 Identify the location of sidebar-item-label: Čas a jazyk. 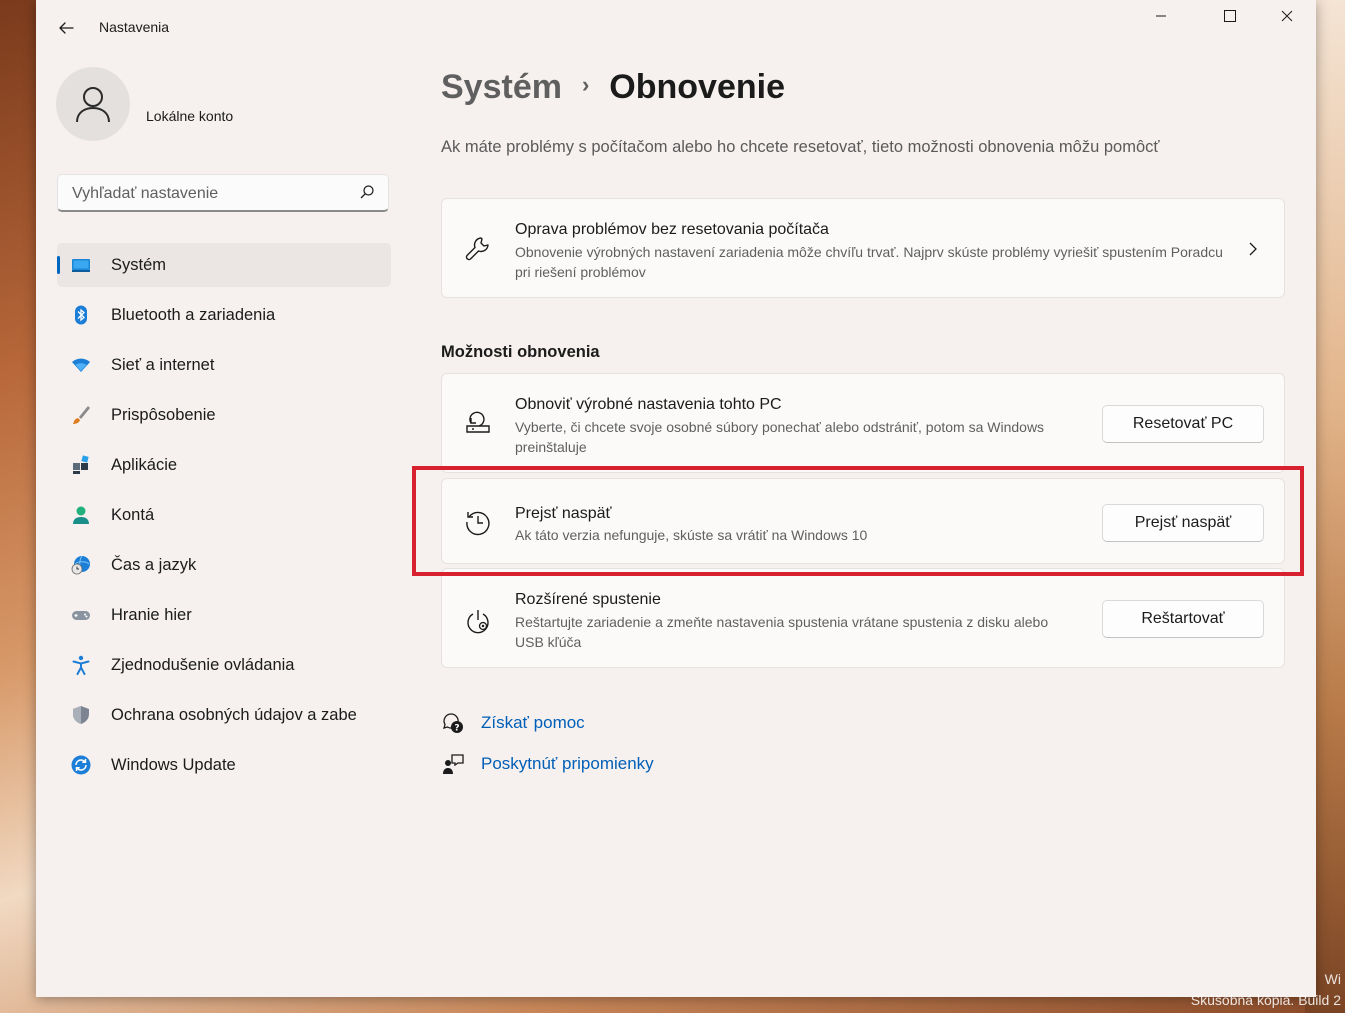
(154, 565).